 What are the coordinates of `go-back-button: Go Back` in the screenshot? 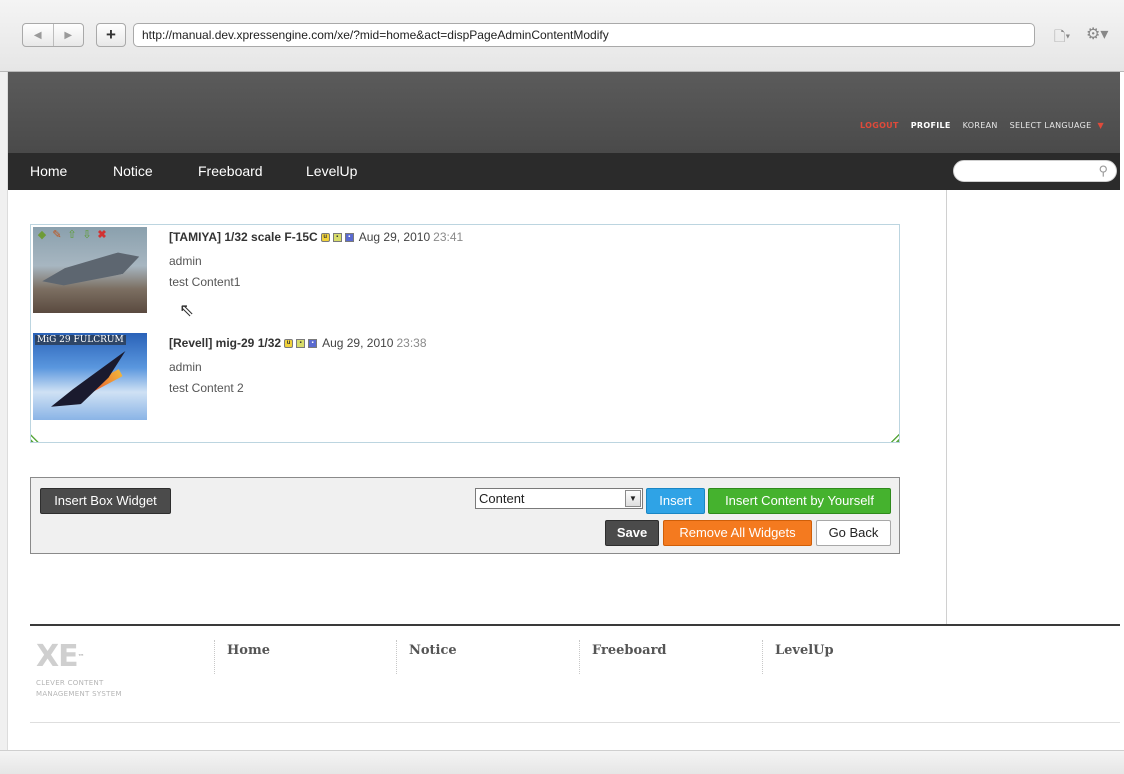 It's located at (853, 533).